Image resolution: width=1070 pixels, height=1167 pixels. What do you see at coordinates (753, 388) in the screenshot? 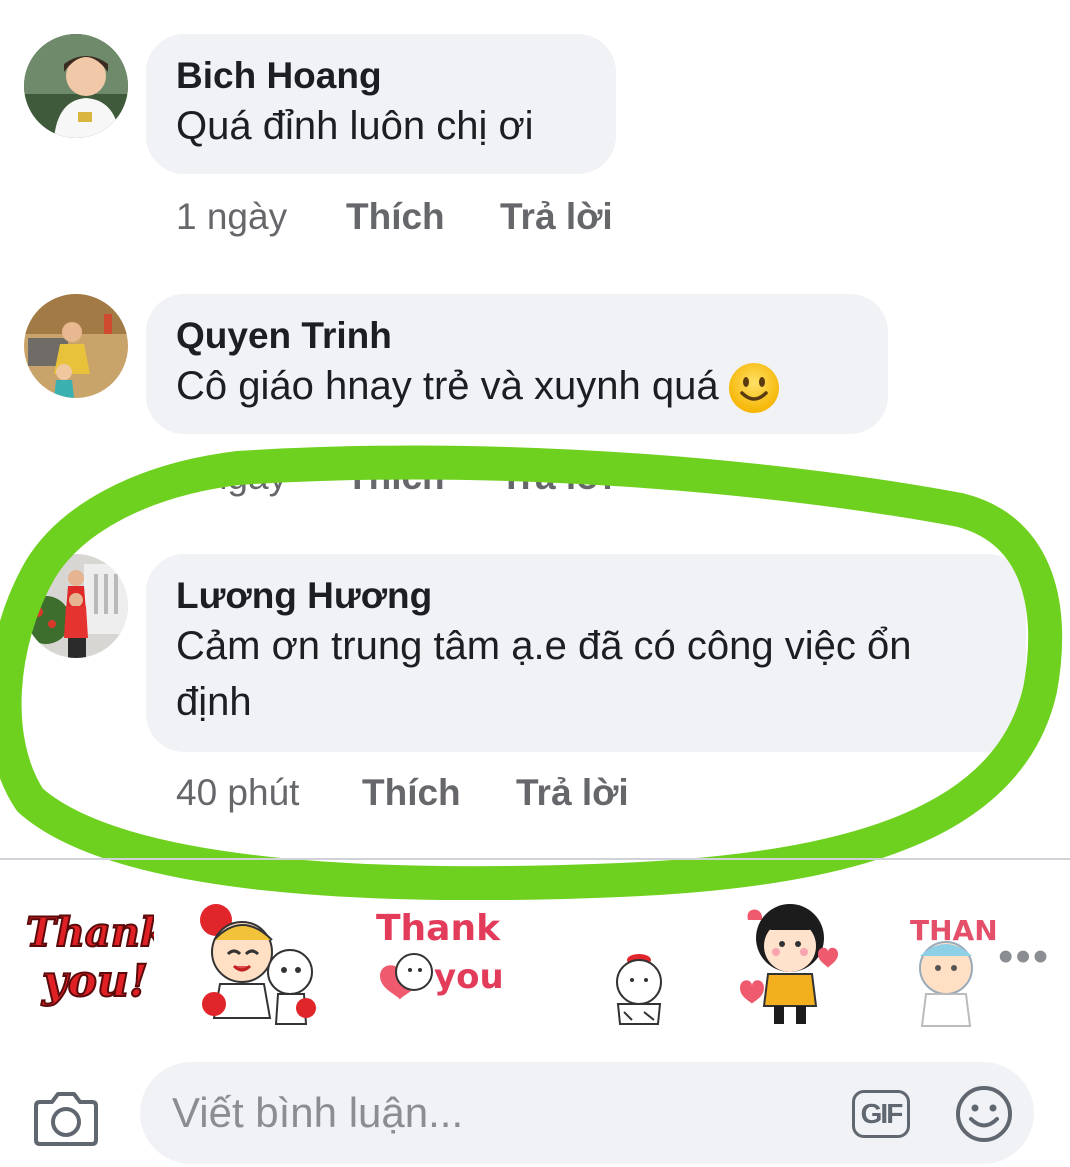
I see `slightly-smiling-face-icon` at bounding box center [753, 388].